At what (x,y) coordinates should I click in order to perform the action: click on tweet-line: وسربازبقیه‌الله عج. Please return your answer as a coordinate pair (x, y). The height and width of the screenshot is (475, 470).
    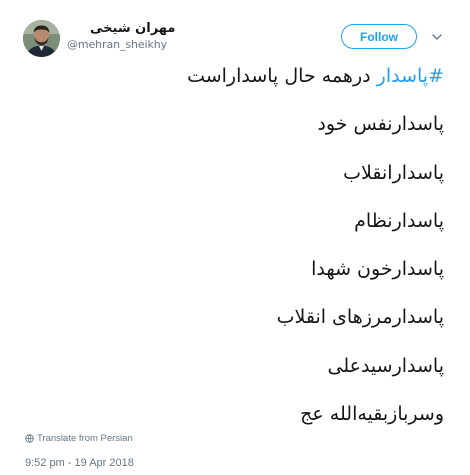
    Looking at the image, I should click on (372, 414).